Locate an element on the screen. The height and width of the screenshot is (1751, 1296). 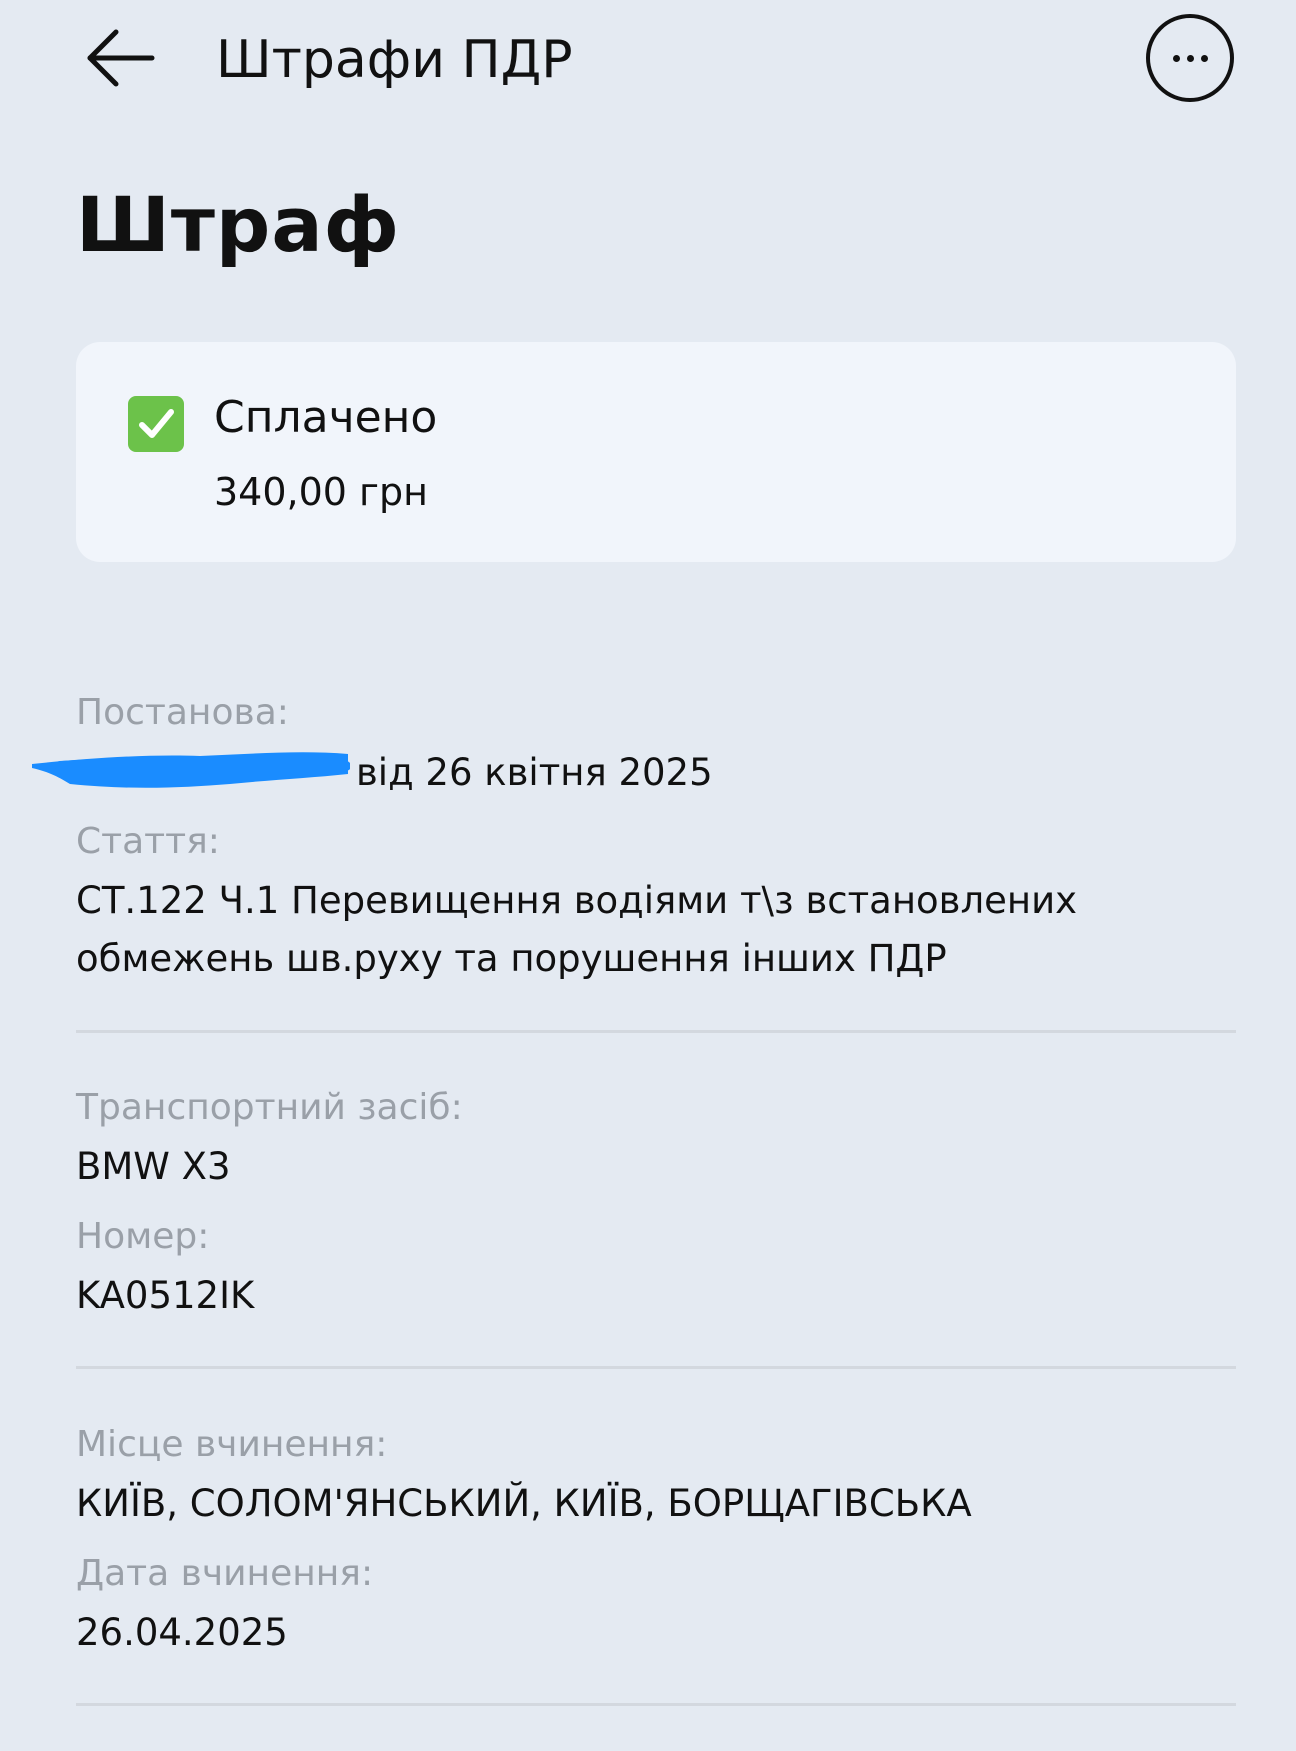
back-button is located at coordinates (120, 60).